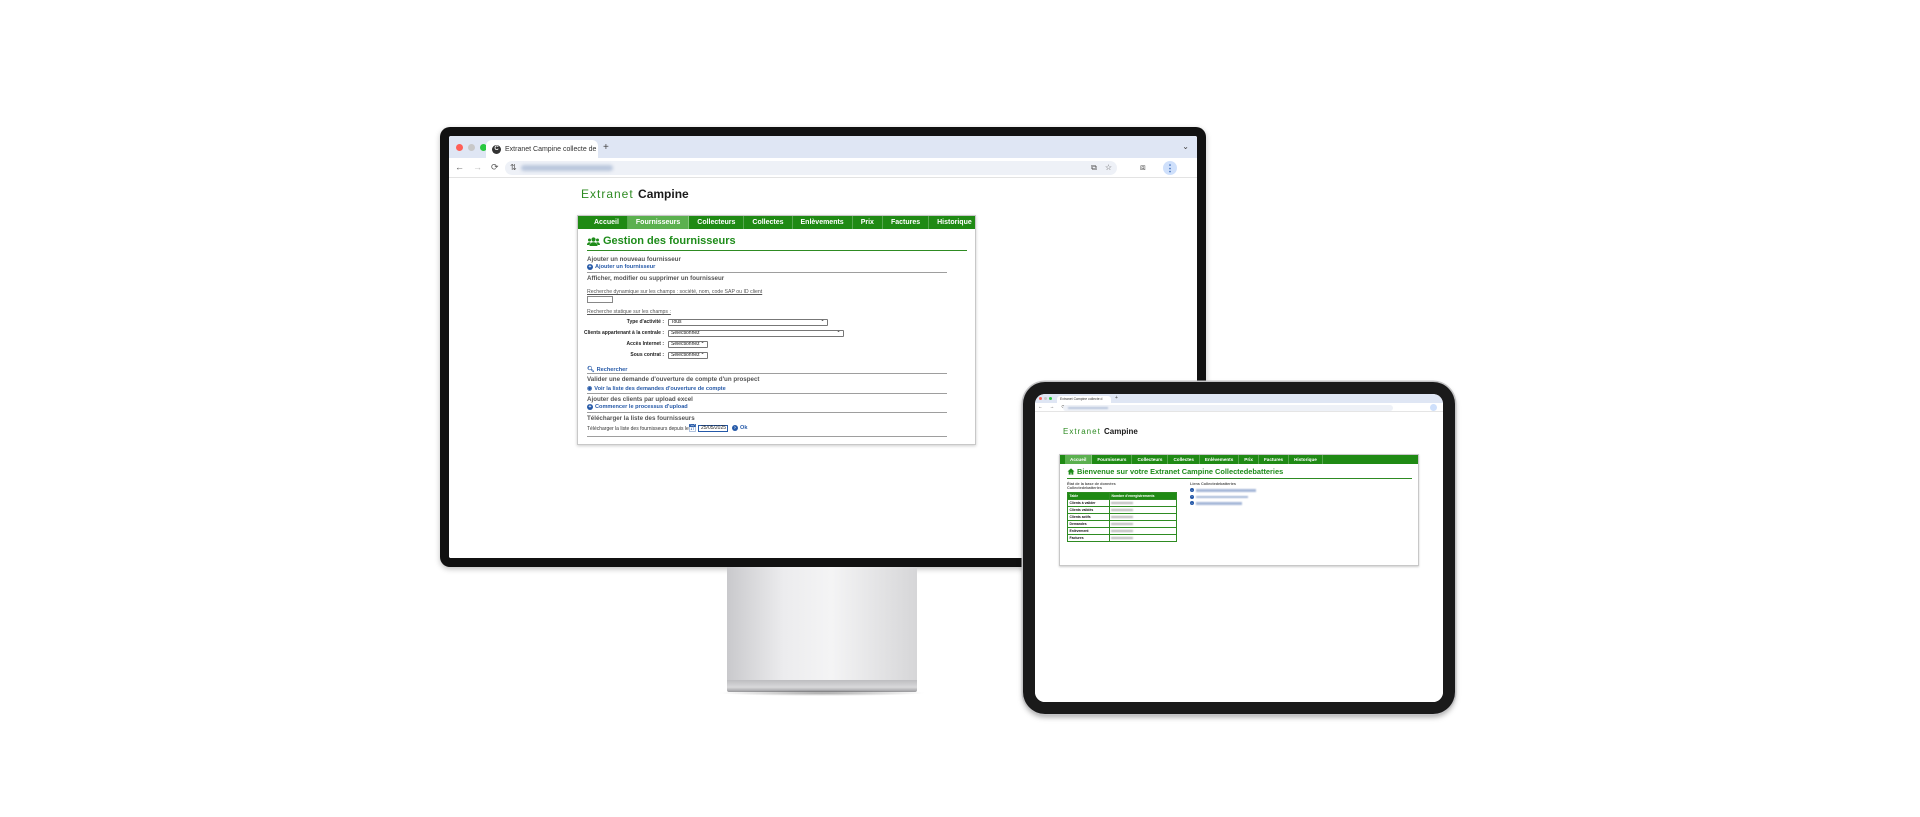  I want to click on table-cell-label: Enlèvement, so click(1088, 531).